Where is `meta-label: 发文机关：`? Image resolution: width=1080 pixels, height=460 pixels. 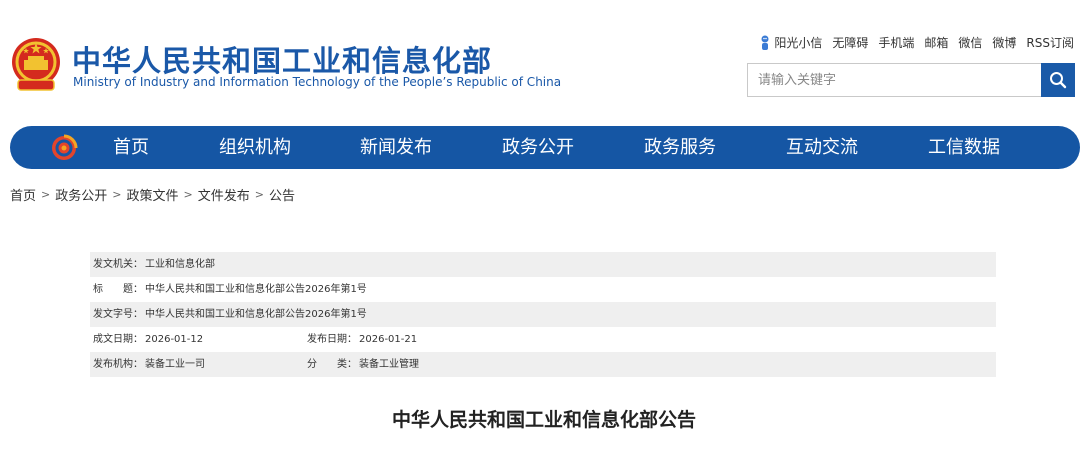
meta-label: 发文机关： is located at coordinates (118, 264).